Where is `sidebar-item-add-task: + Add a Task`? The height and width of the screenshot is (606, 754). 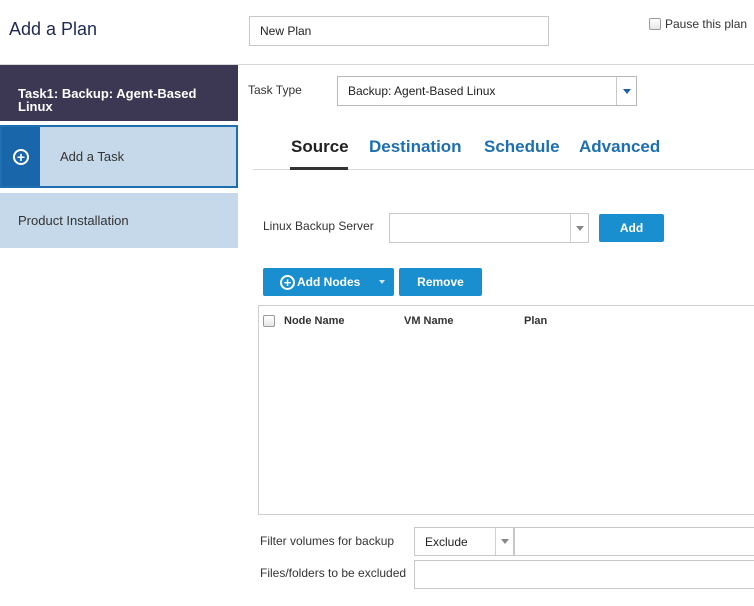
sidebar-item-add-task: + Add a Task is located at coordinates (119, 156).